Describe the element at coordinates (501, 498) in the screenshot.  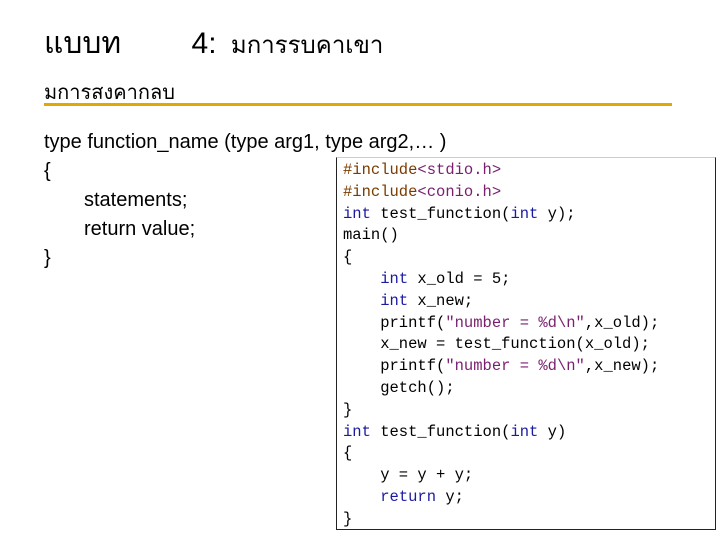
I see `code-line: return y;` at that location.